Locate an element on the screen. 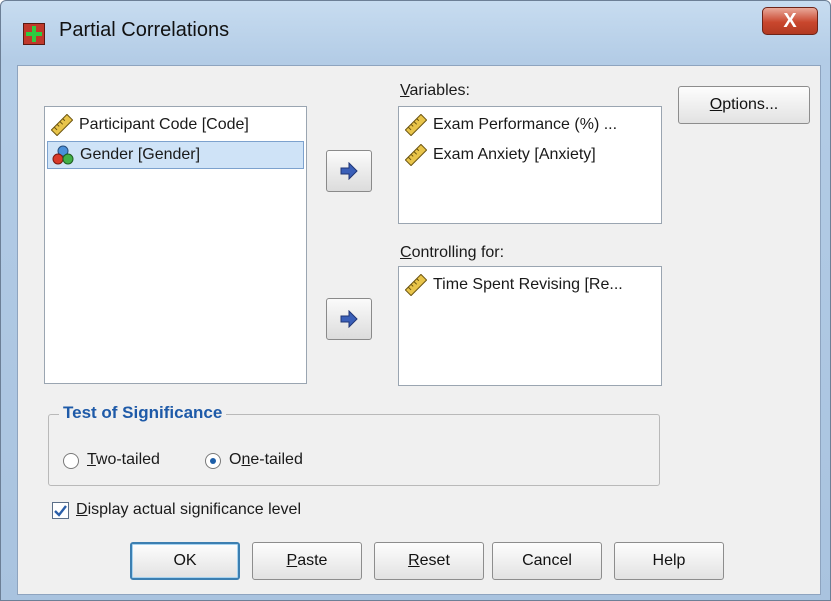 The image size is (831, 601). ok-button: OK is located at coordinates (185, 561).